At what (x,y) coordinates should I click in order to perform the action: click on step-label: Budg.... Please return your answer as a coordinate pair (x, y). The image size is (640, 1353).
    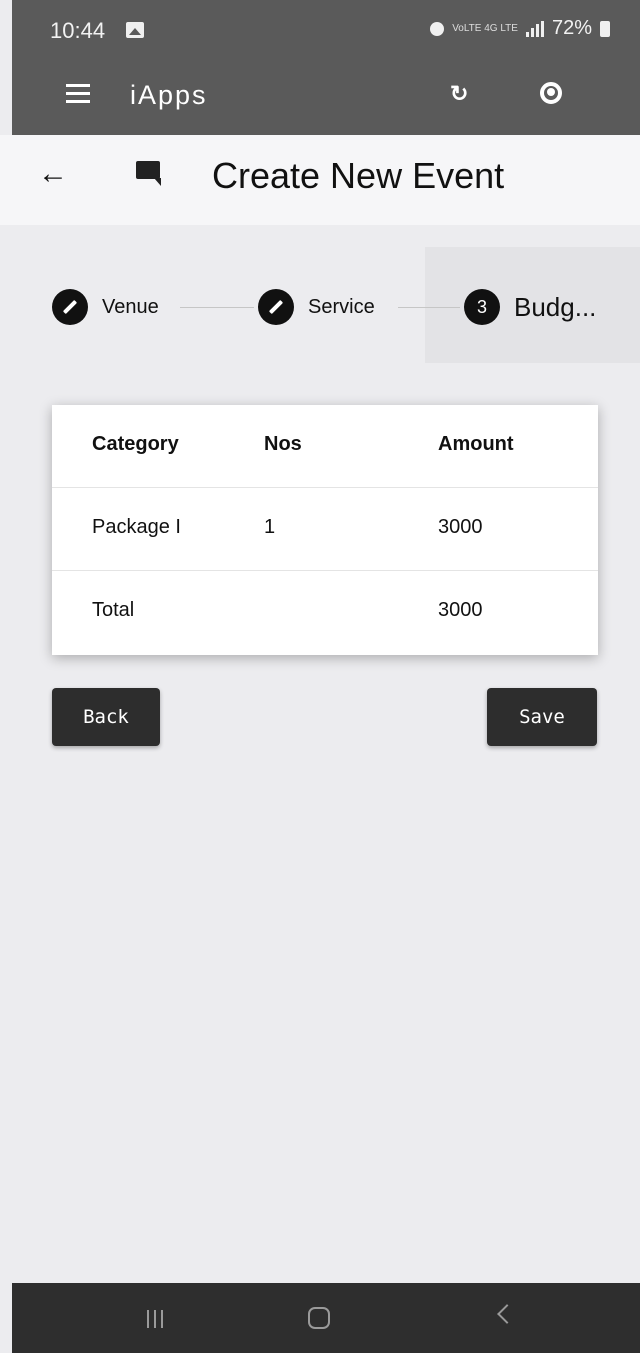
    Looking at the image, I should click on (555, 306).